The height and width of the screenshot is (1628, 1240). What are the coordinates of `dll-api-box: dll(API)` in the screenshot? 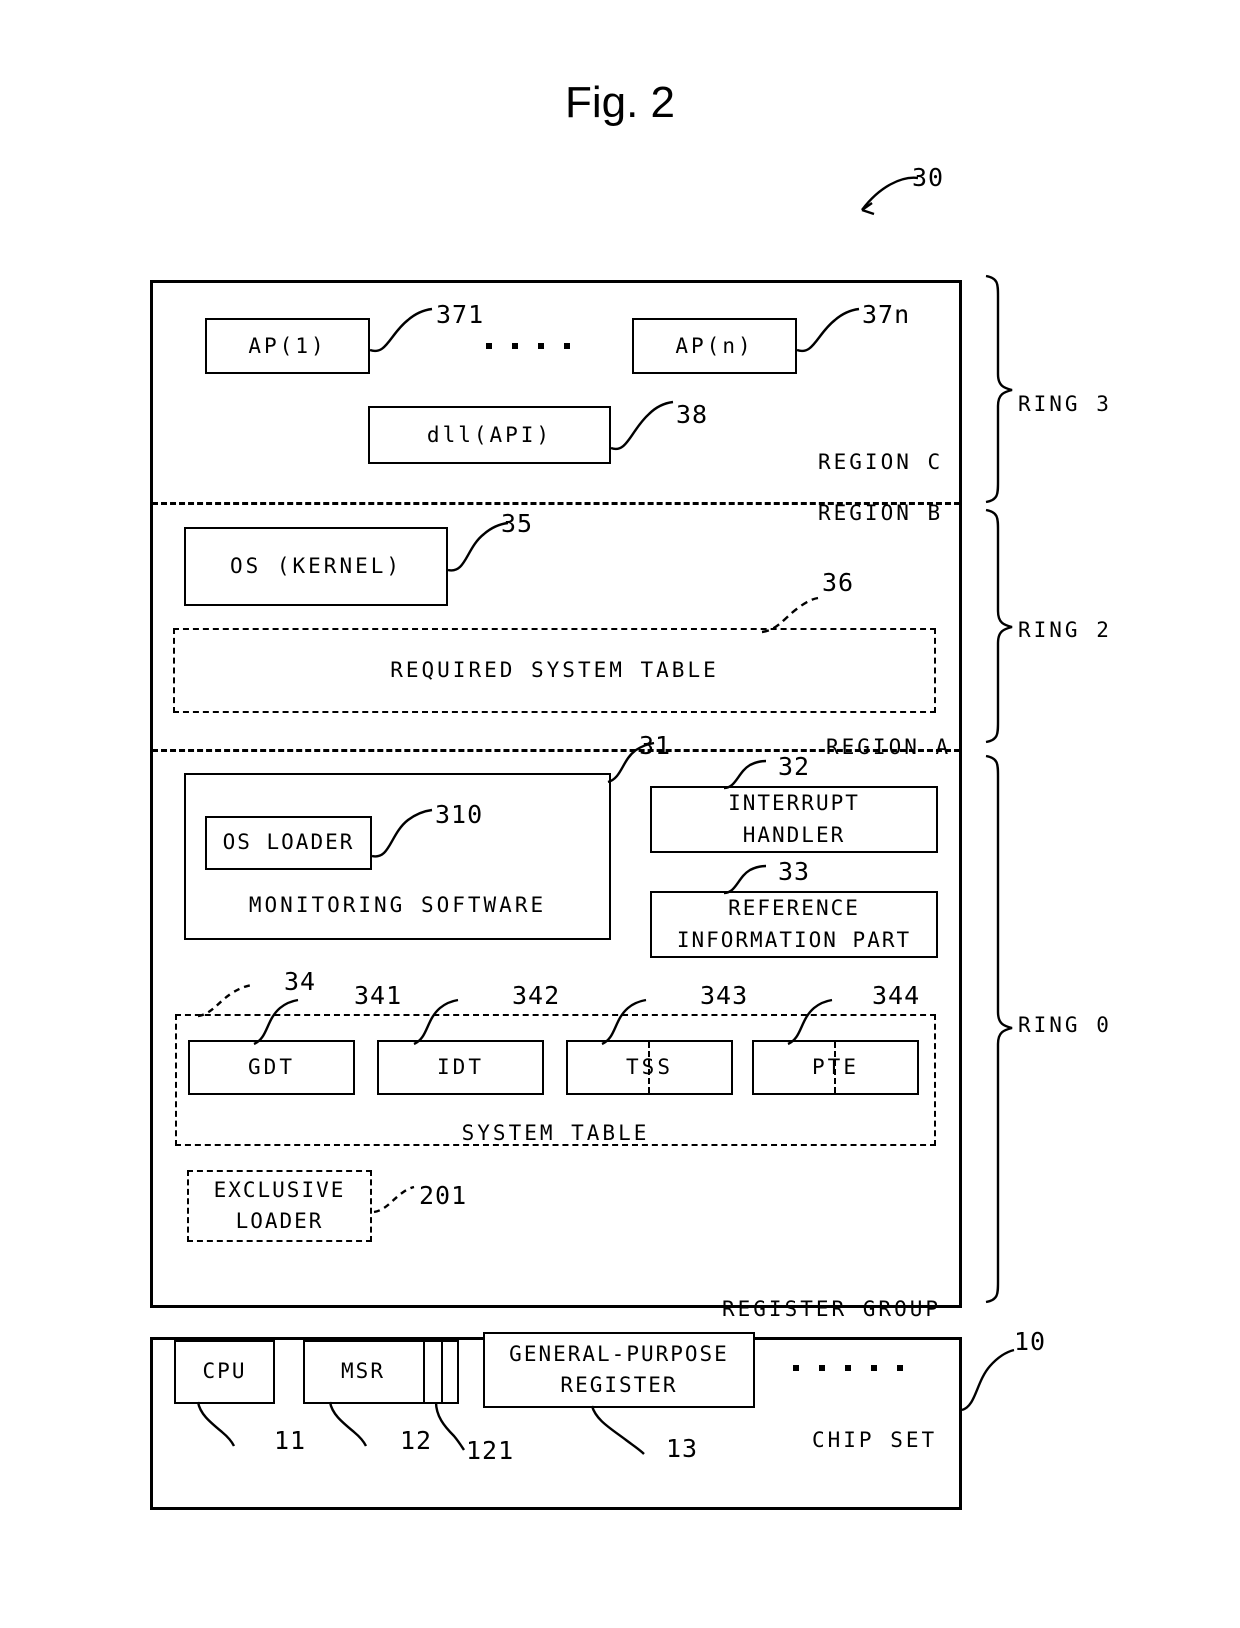 It's located at (489, 435).